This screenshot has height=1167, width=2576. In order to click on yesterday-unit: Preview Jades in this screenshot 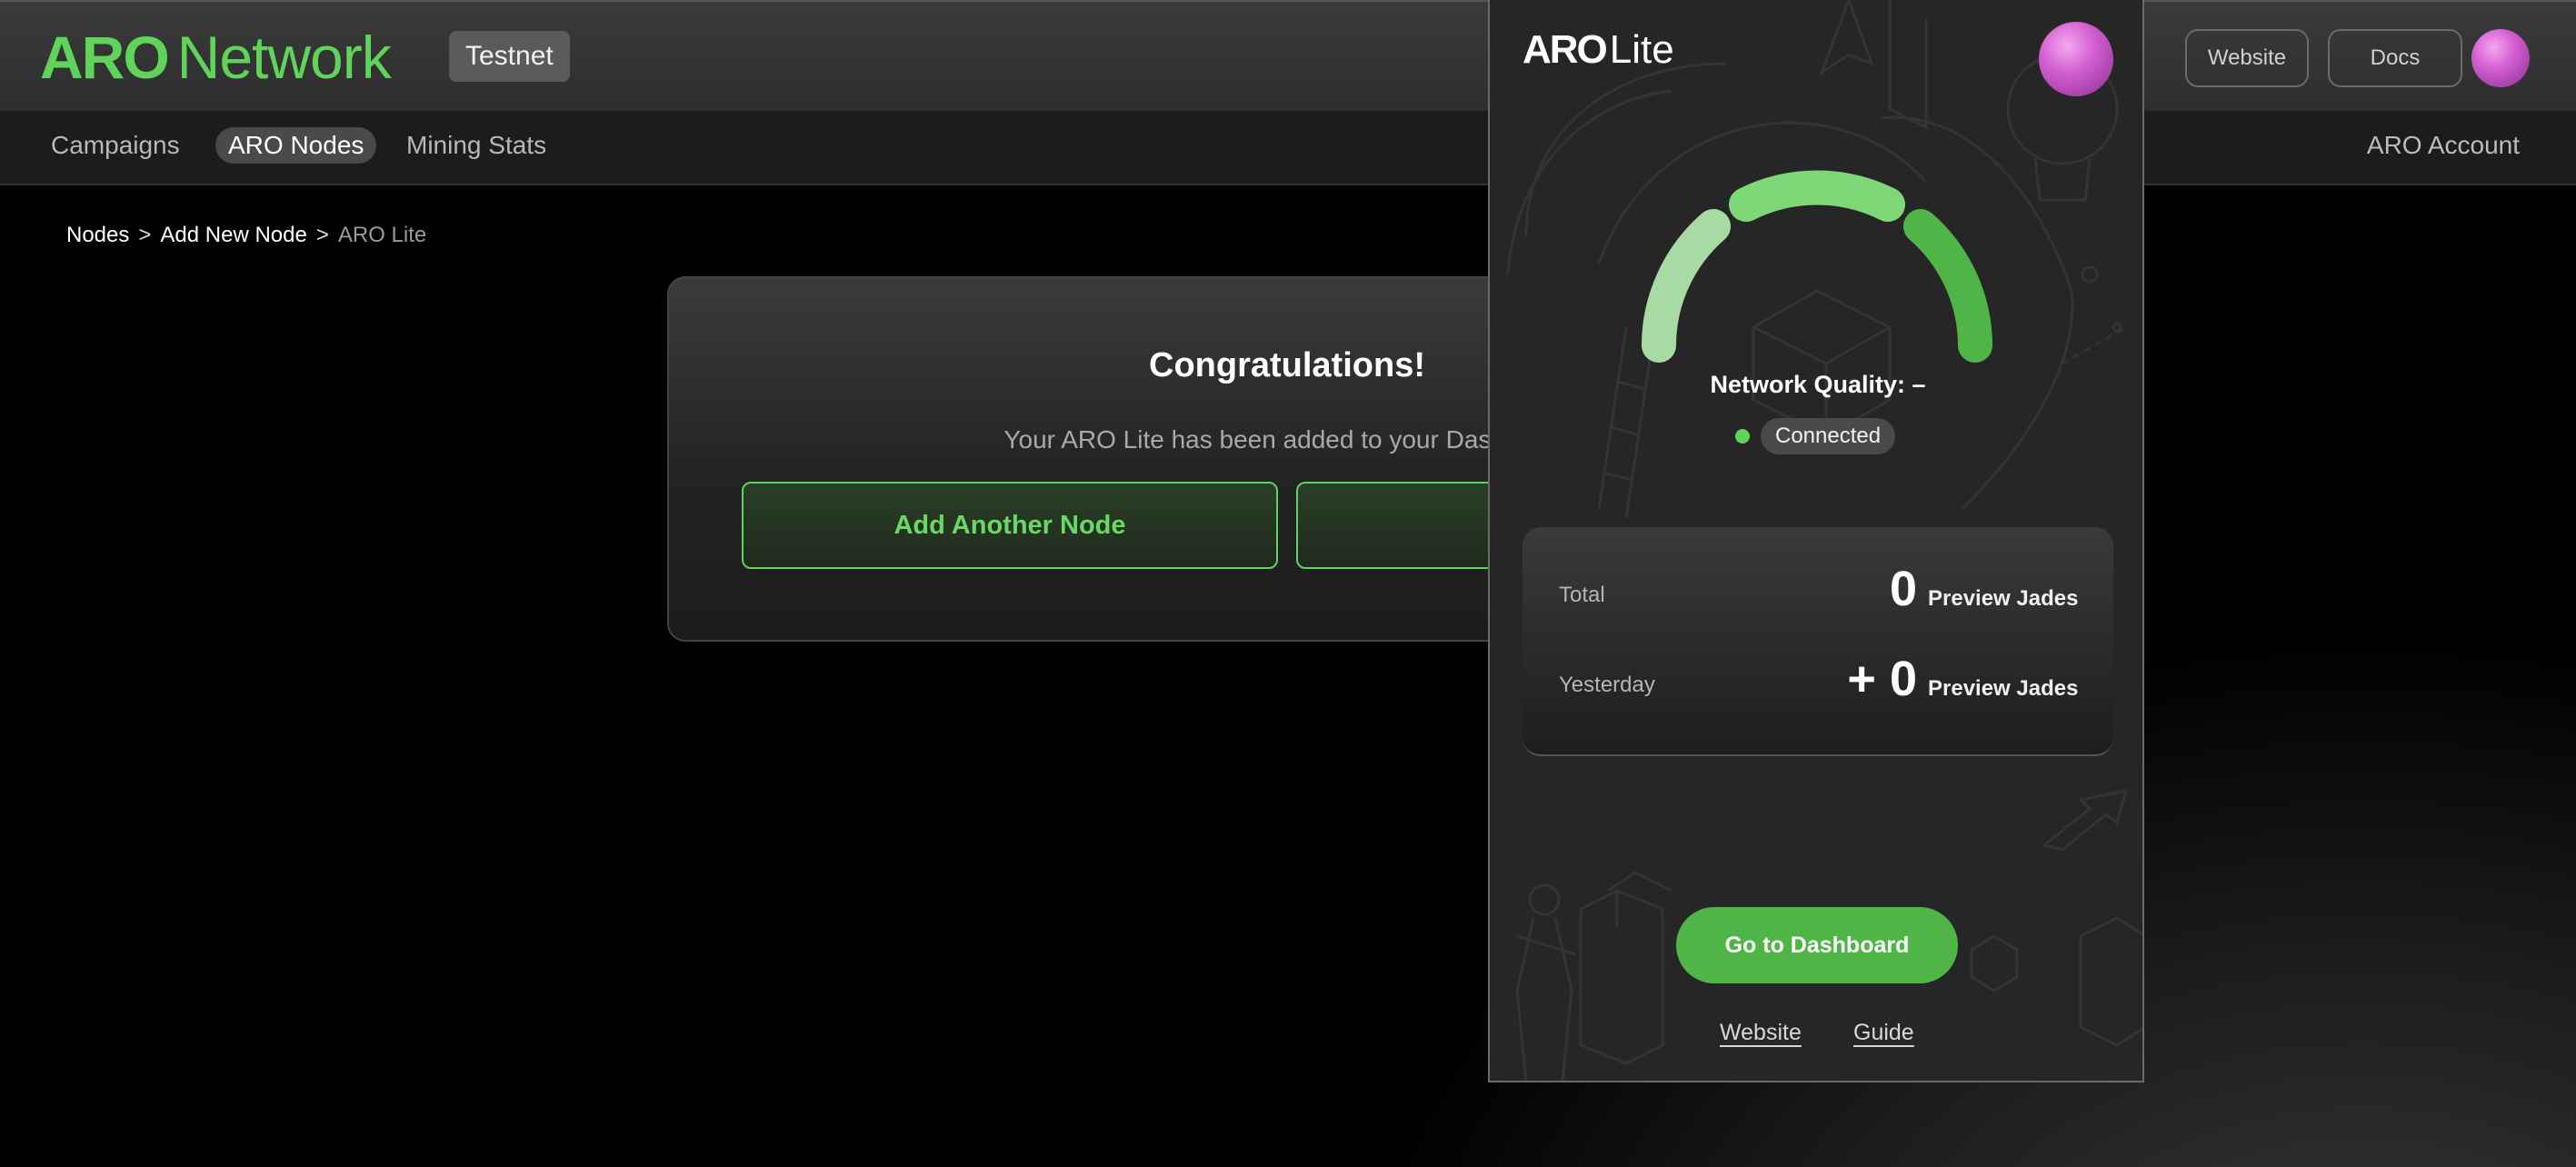, I will do `click(2003, 688)`.